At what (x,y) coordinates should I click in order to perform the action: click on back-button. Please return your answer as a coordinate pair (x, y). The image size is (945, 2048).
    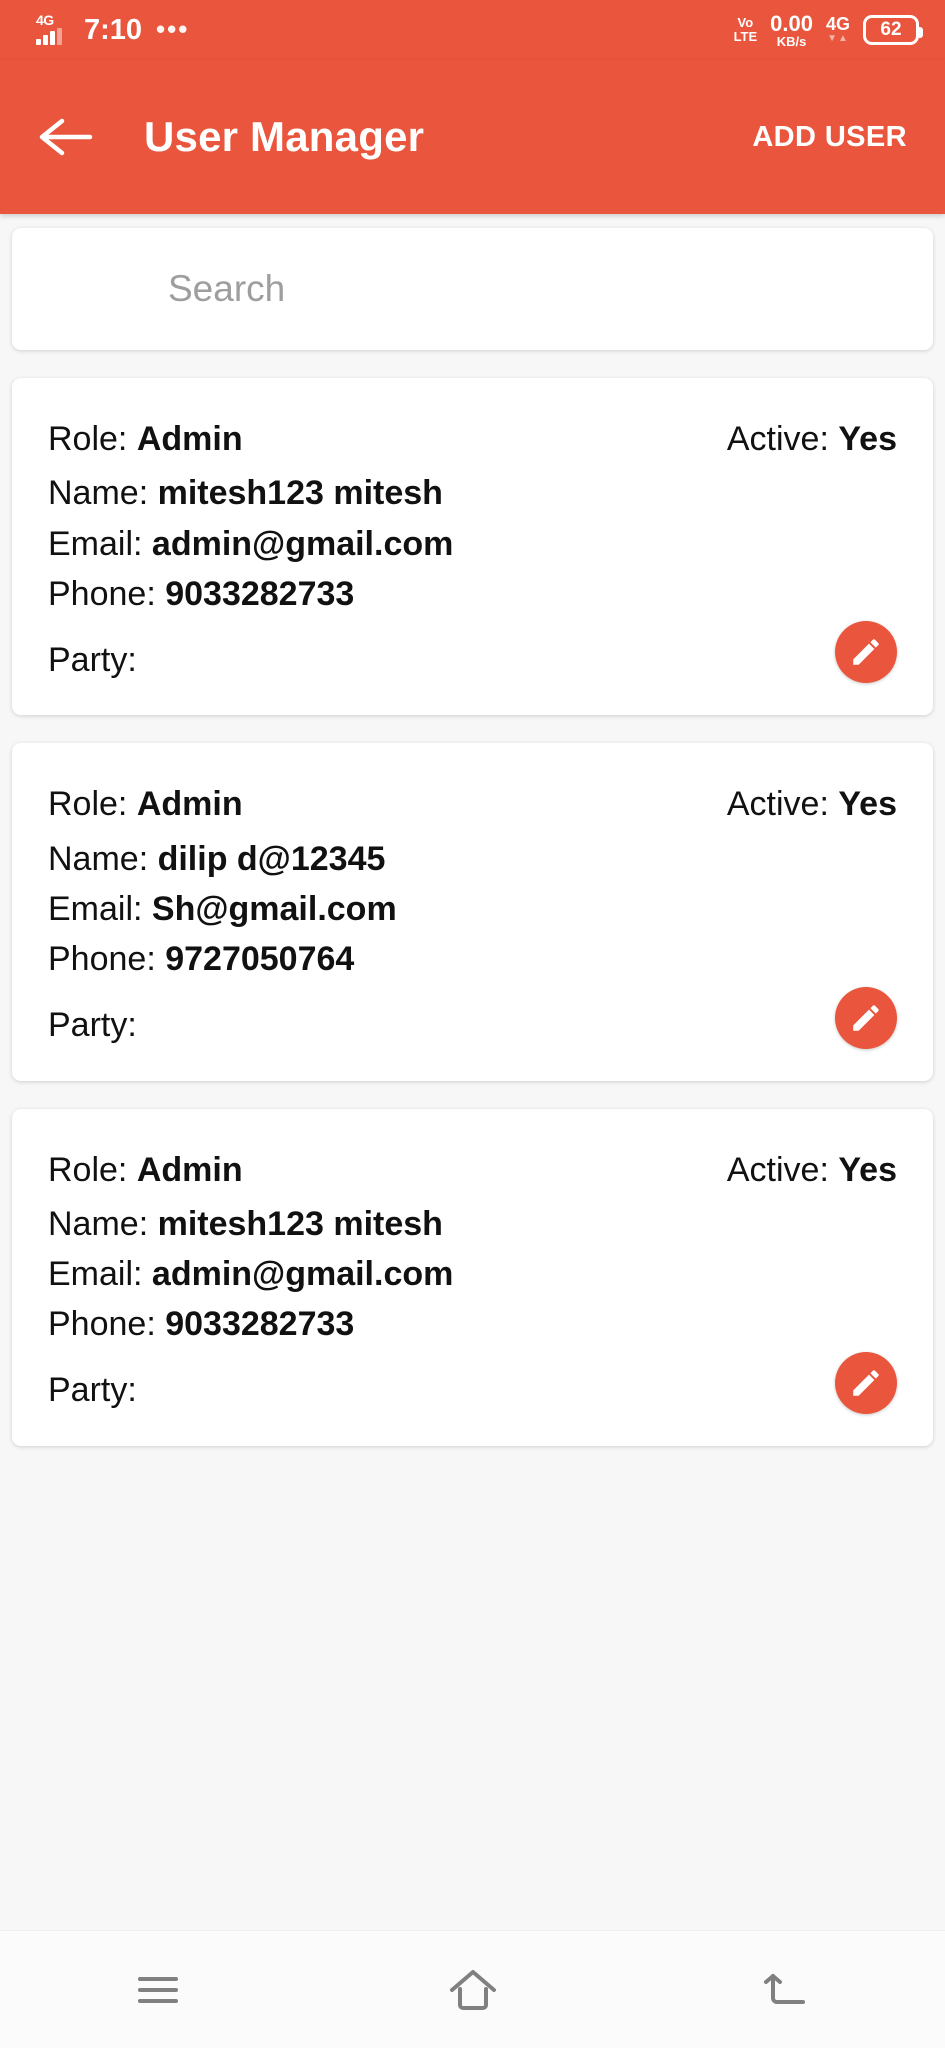
    Looking at the image, I should click on (70, 137).